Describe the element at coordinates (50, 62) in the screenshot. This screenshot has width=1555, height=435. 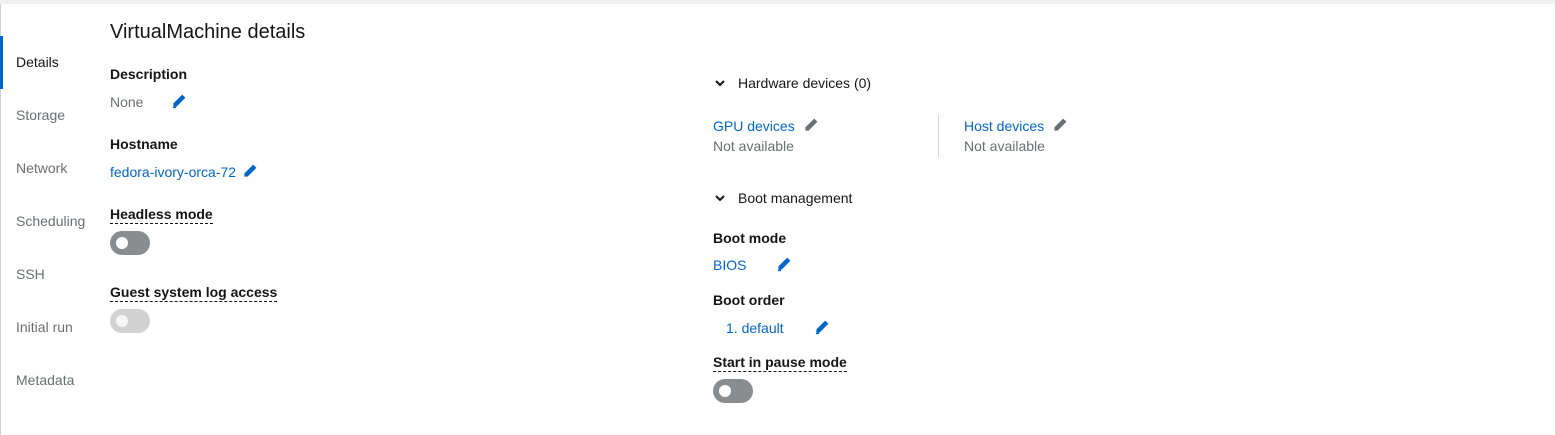
I see `nav-item-details: Details` at that location.